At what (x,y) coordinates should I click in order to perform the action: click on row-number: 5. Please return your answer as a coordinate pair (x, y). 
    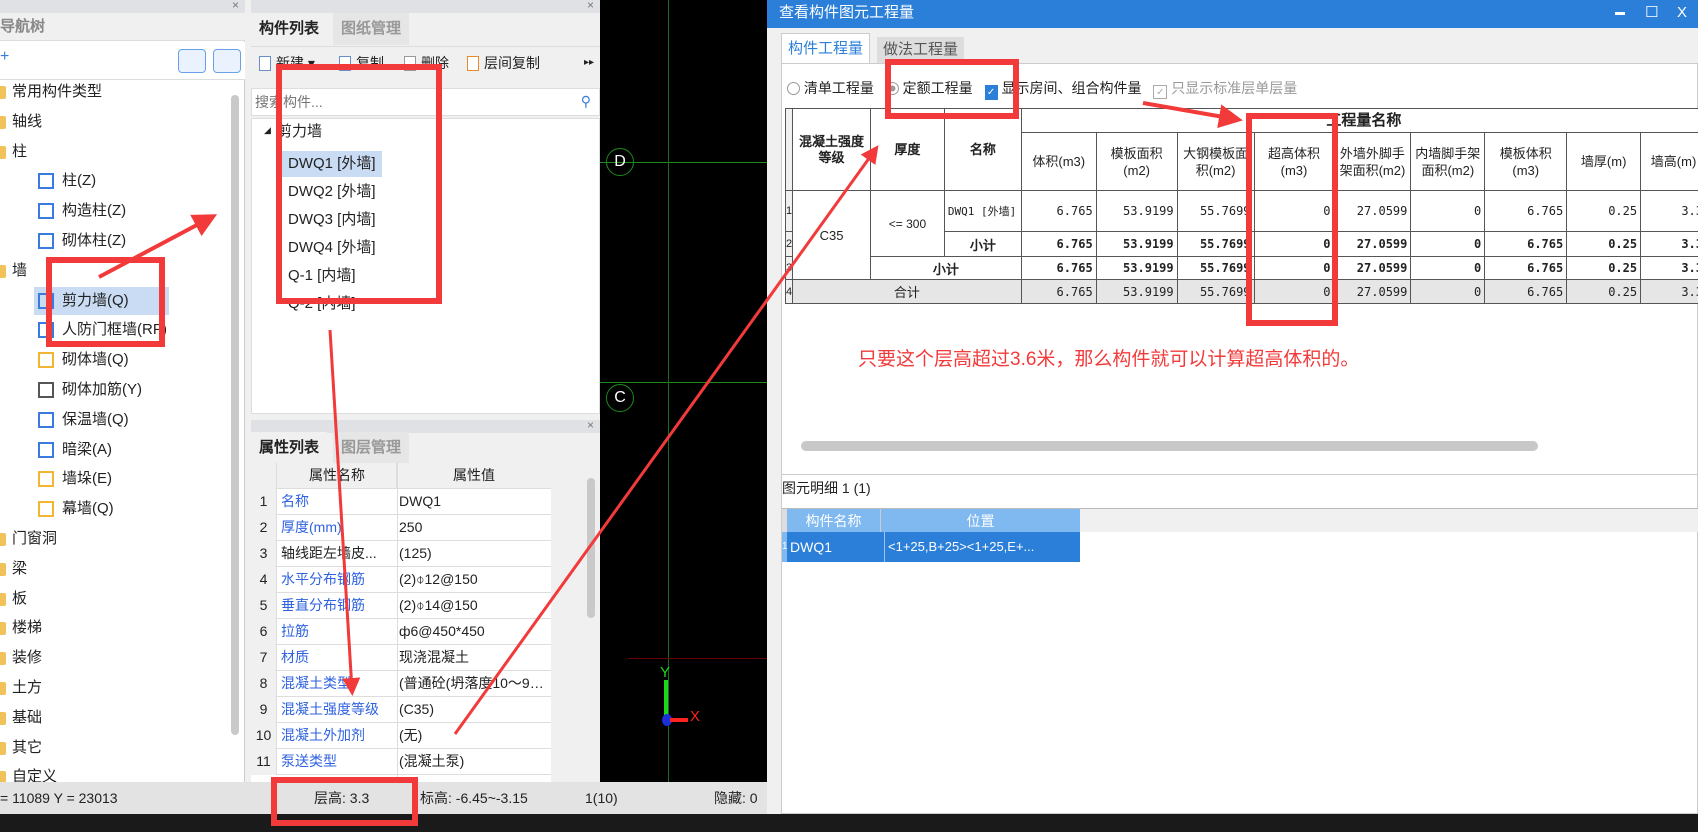
    Looking at the image, I should click on (264, 606).